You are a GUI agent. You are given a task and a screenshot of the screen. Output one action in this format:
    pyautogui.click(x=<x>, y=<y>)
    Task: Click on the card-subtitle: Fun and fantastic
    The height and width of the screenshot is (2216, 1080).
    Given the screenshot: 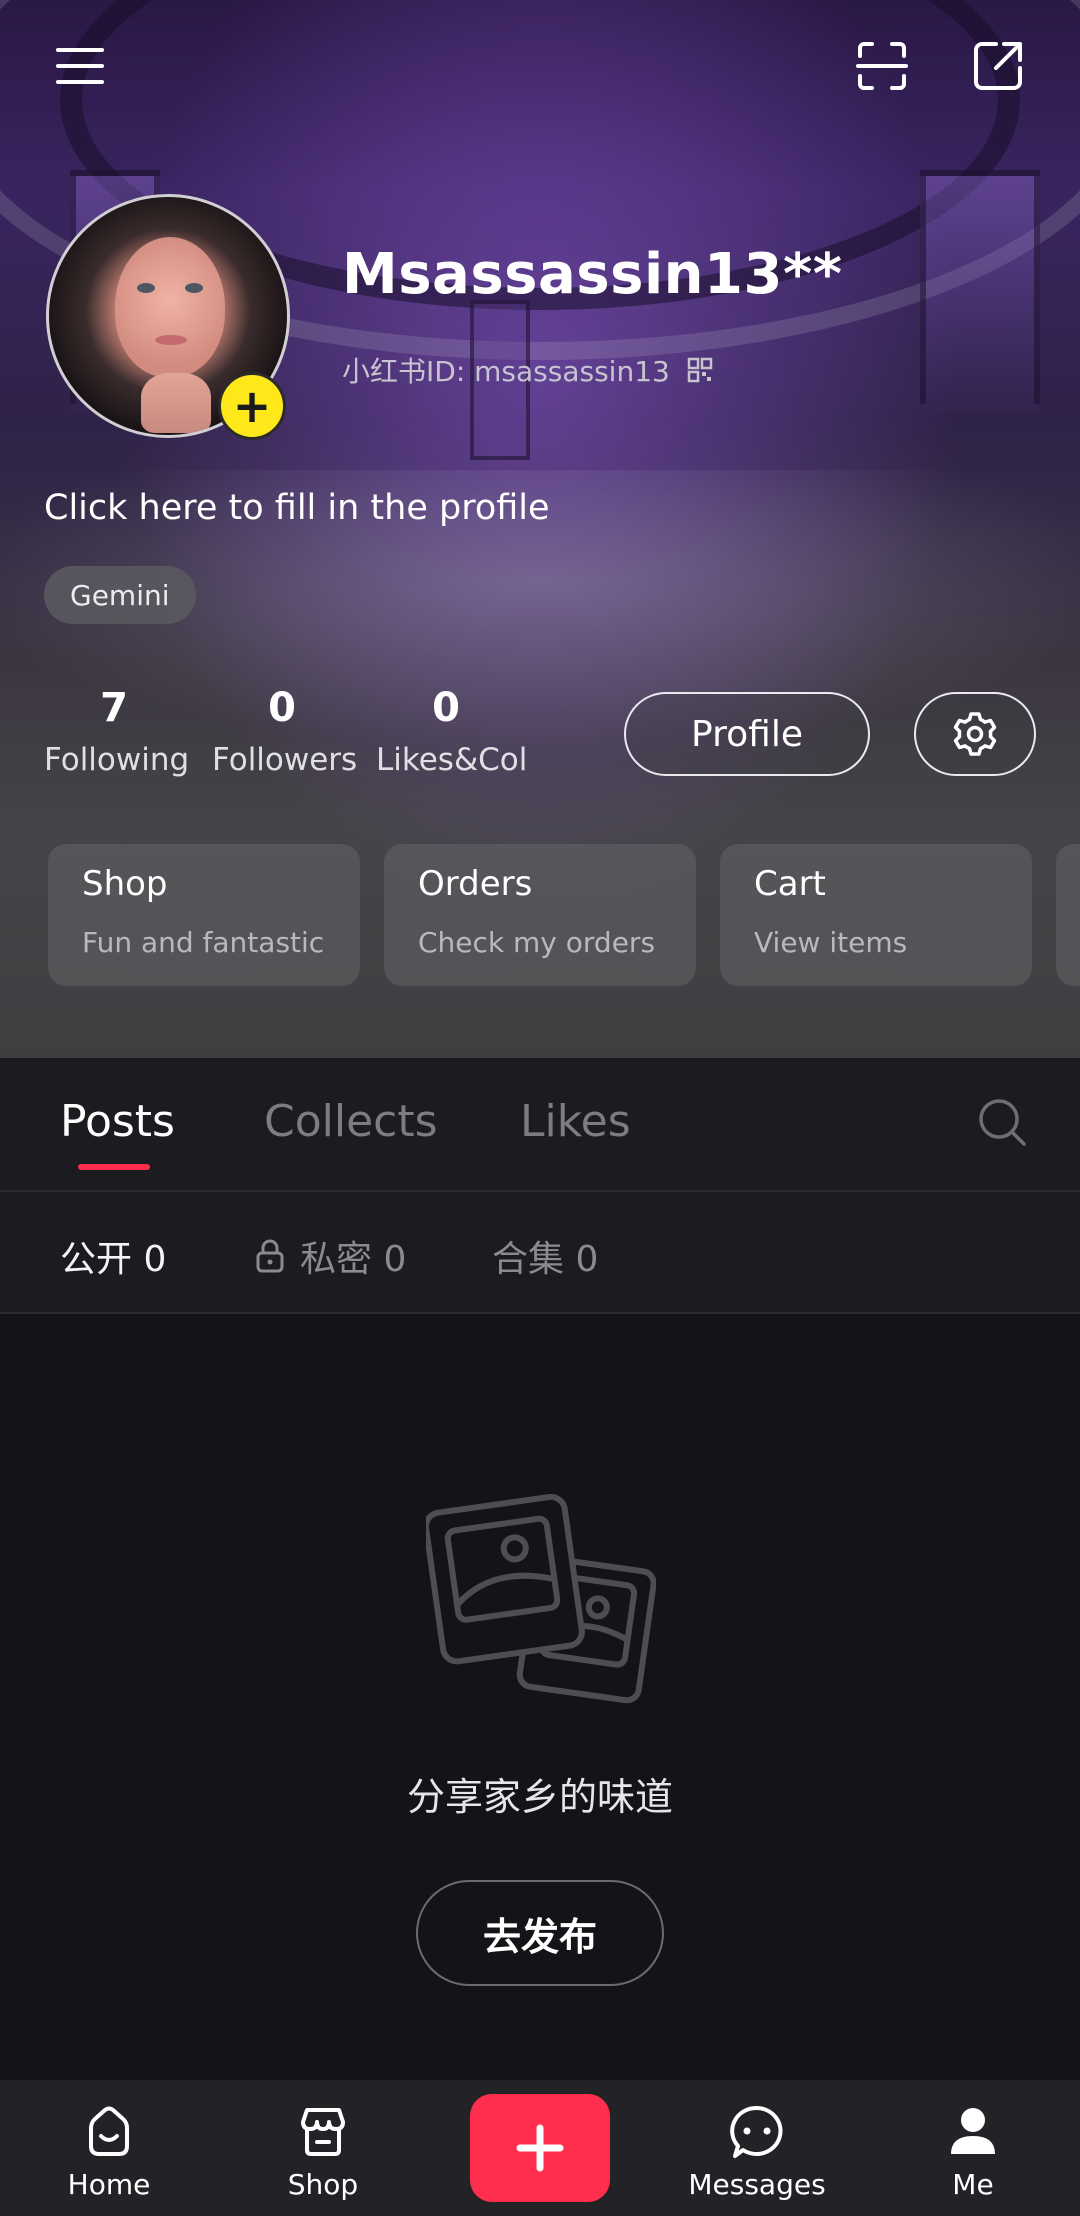 What is the action you would take?
    pyautogui.click(x=203, y=942)
    